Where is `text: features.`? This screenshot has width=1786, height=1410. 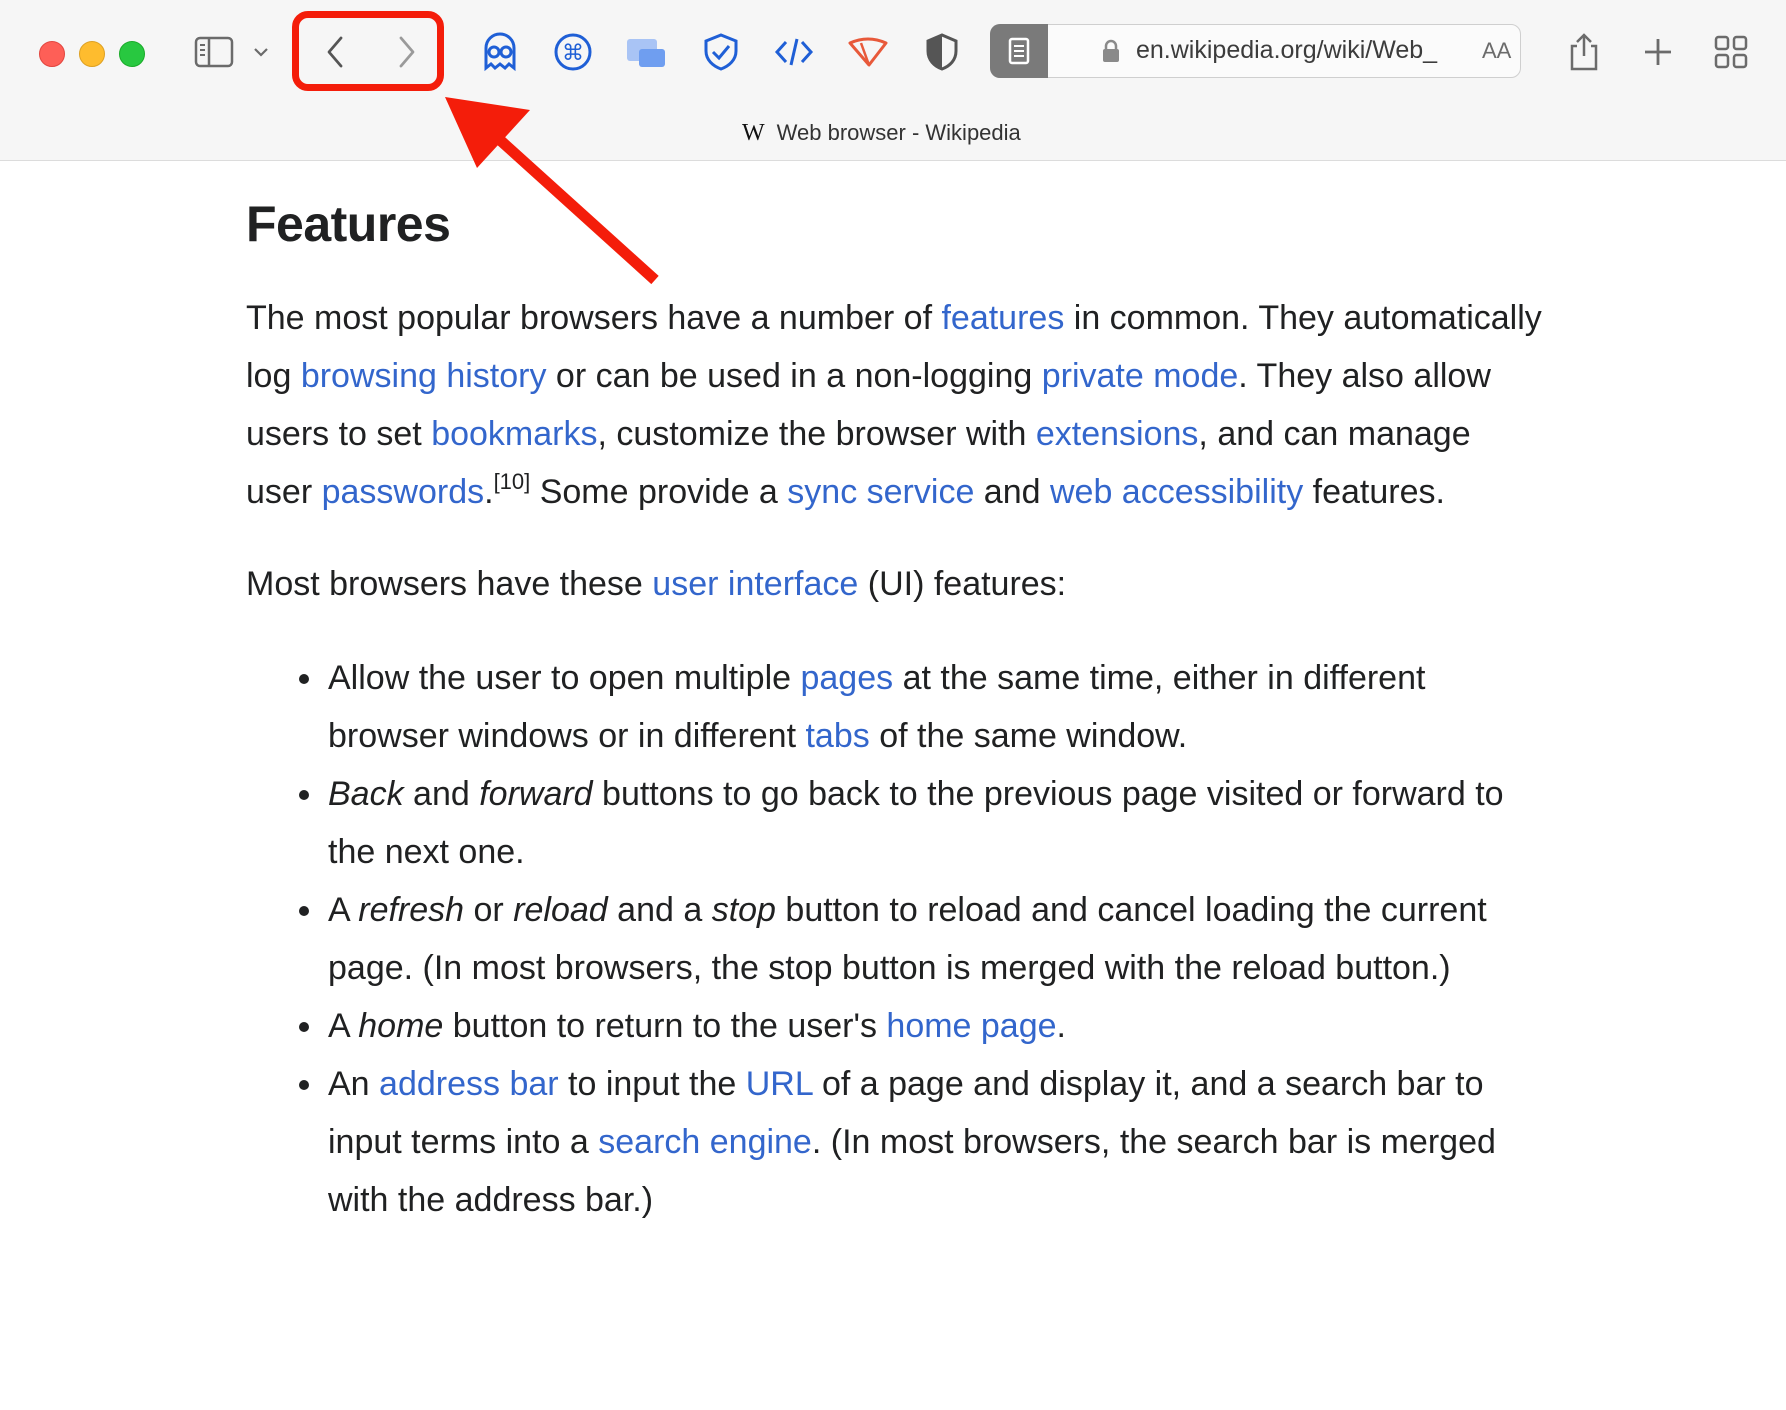 text: features. is located at coordinates (1374, 492).